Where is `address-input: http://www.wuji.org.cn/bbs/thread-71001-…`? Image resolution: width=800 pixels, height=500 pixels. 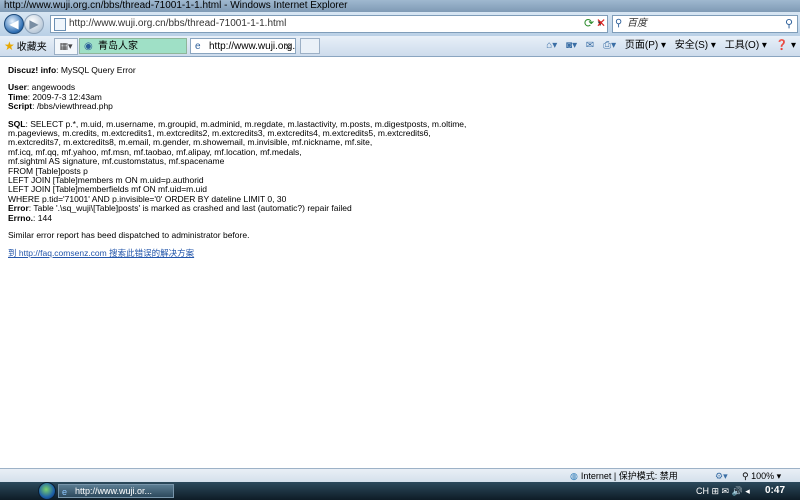 address-input: http://www.wuji.org.cn/bbs/thread-71001-… is located at coordinates (177, 24).